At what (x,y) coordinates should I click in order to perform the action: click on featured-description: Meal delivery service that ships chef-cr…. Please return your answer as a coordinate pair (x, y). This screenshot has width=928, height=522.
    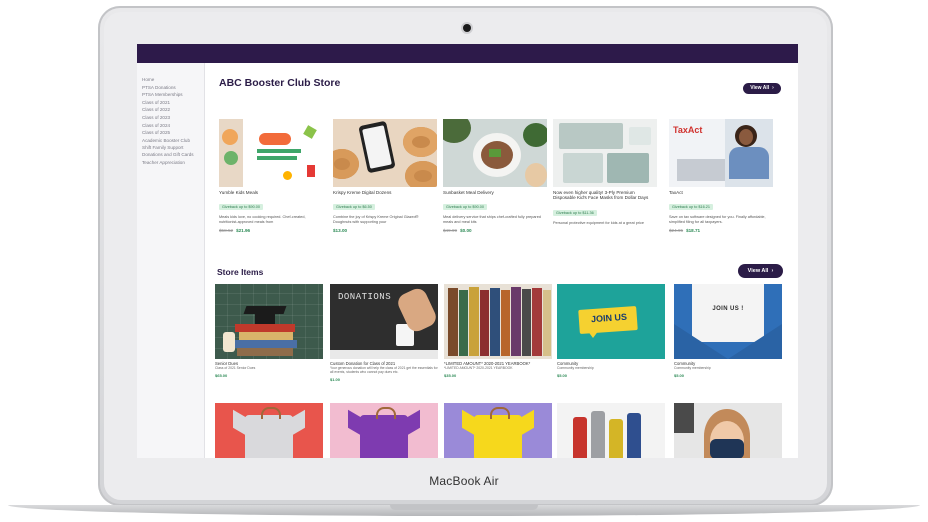
    Looking at the image, I should click on (492, 219).